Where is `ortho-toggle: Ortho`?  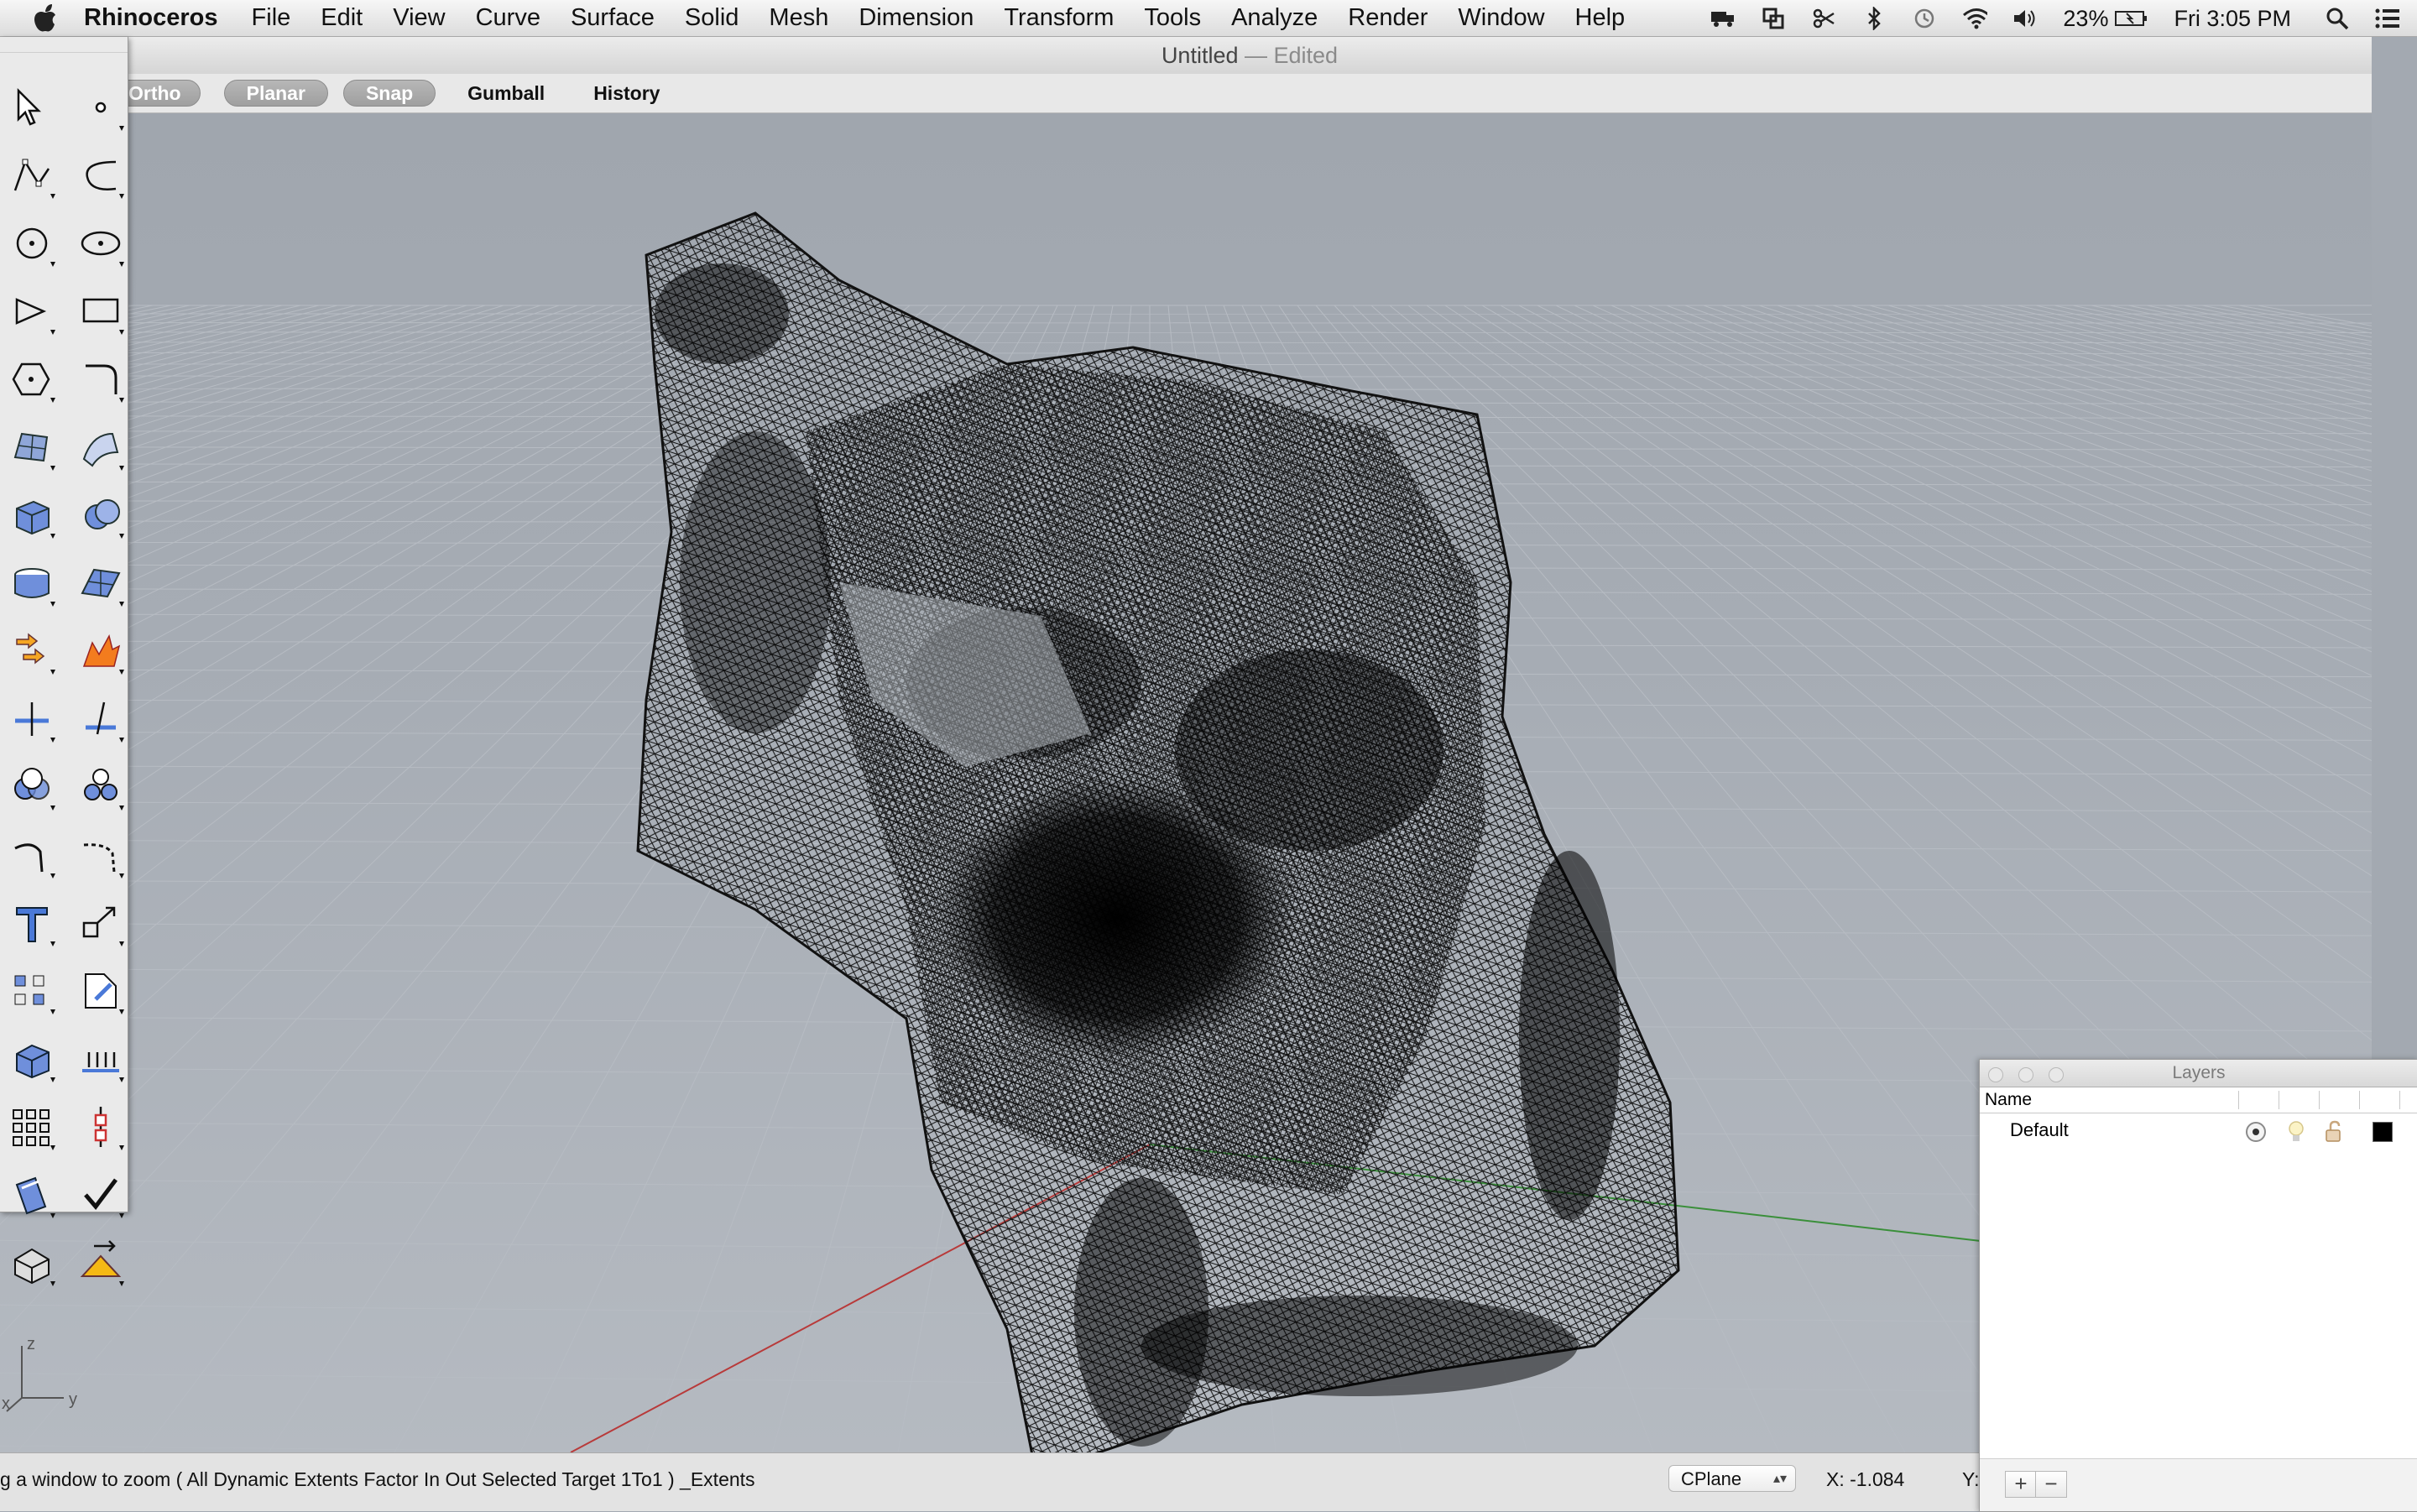 ortho-toggle: Ortho is located at coordinates (164, 94).